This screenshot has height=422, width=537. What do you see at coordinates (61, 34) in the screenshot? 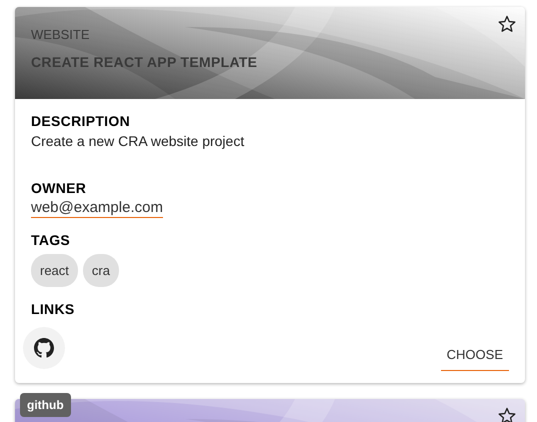
I see `card-category: WEBSITE` at bounding box center [61, 34].